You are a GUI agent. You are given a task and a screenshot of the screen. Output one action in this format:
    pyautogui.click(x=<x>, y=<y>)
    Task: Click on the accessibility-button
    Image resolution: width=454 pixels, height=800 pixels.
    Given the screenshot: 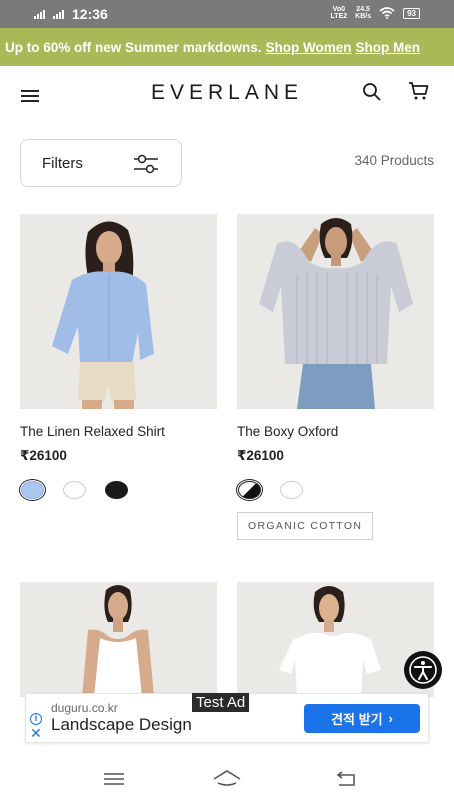 What is the action you would take?
    pyautogui.click(x=423, y=670)
    